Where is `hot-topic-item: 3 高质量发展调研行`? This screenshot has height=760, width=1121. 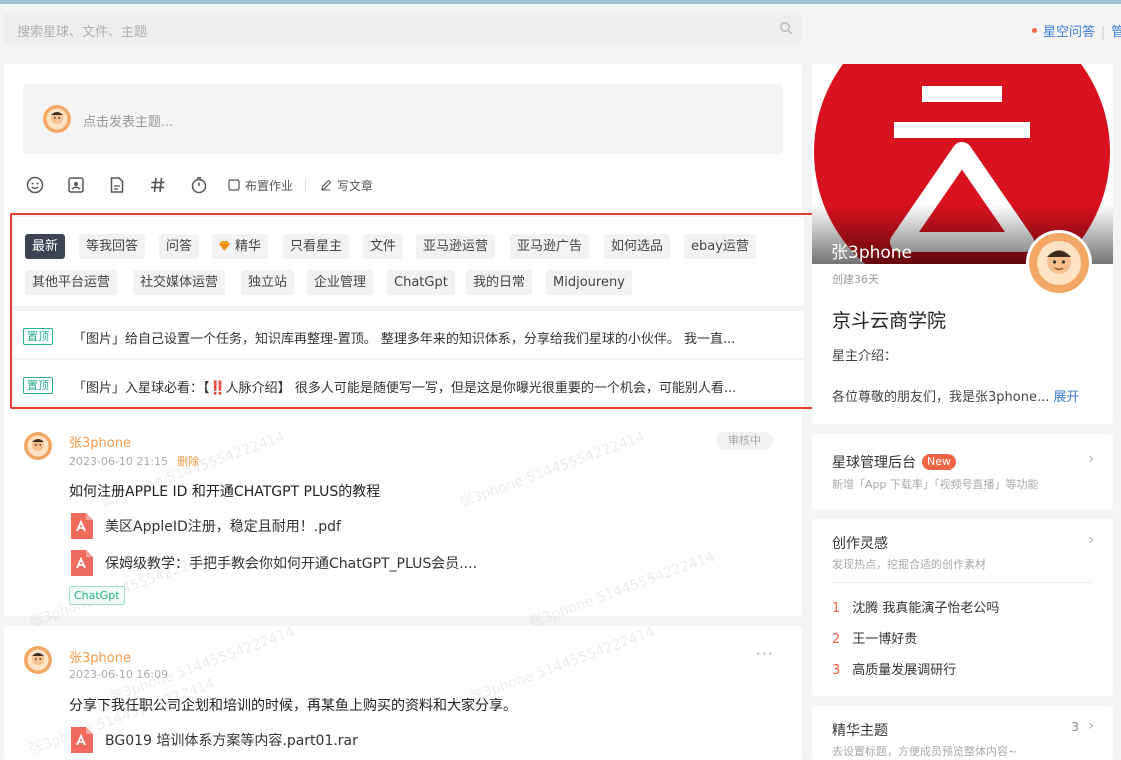 hot-topic-item: 3 高质量发展调研行 is located at coordinates (894, 668).